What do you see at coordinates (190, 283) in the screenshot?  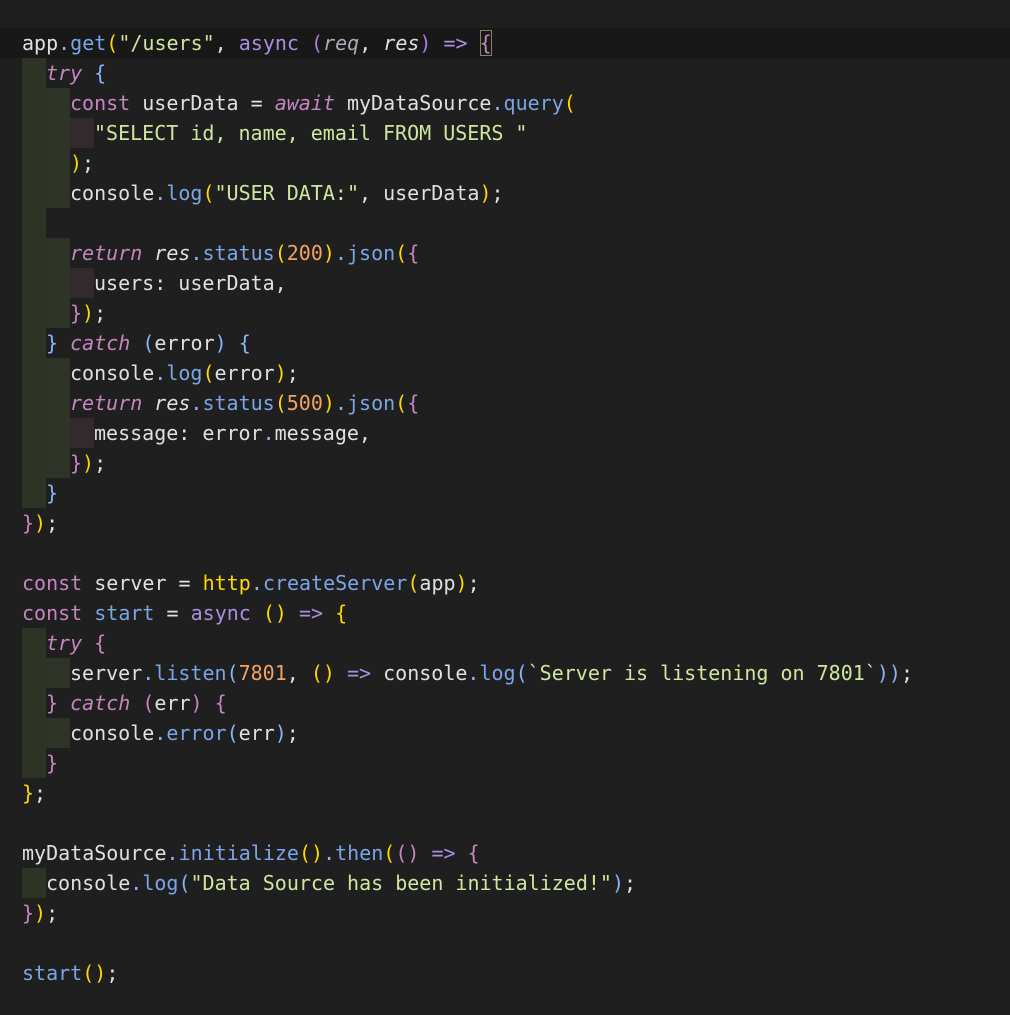 I see `code-text: users: userData,` at bounding box center [190, 283].